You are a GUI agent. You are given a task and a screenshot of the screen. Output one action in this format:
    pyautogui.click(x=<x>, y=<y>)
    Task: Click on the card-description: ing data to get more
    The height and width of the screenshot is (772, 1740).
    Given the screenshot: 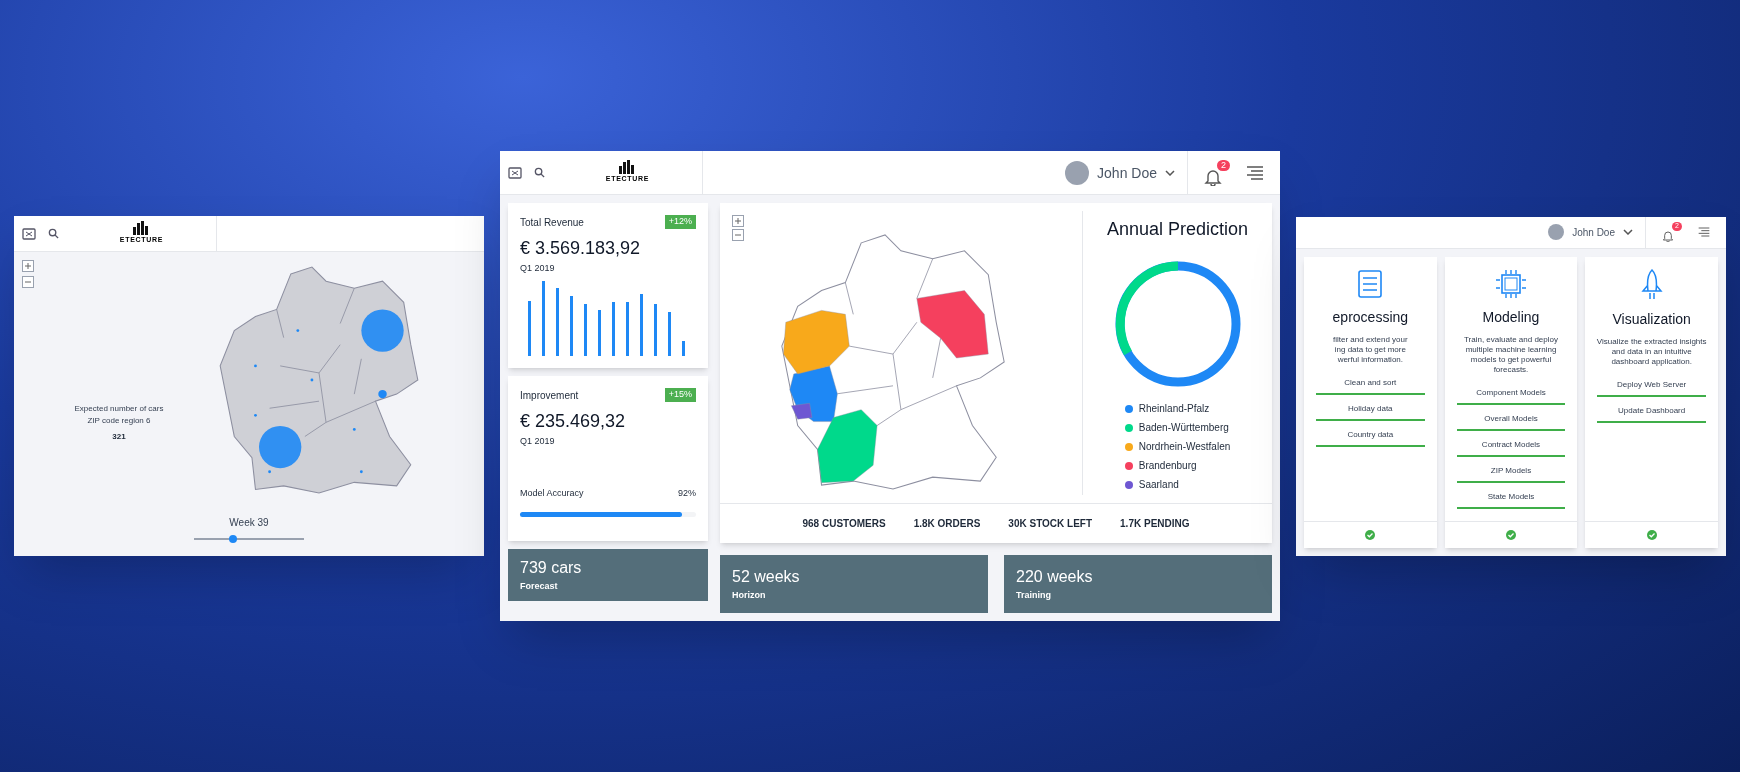 What is the action you would take?
    pyautogui.click(x=1370, y=349)
    